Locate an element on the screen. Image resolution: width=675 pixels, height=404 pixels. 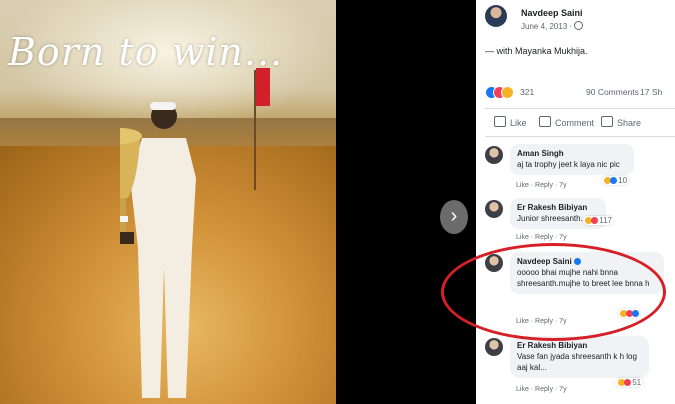
post-date: June 4, 2013 · is located at coordinates (552, 26).